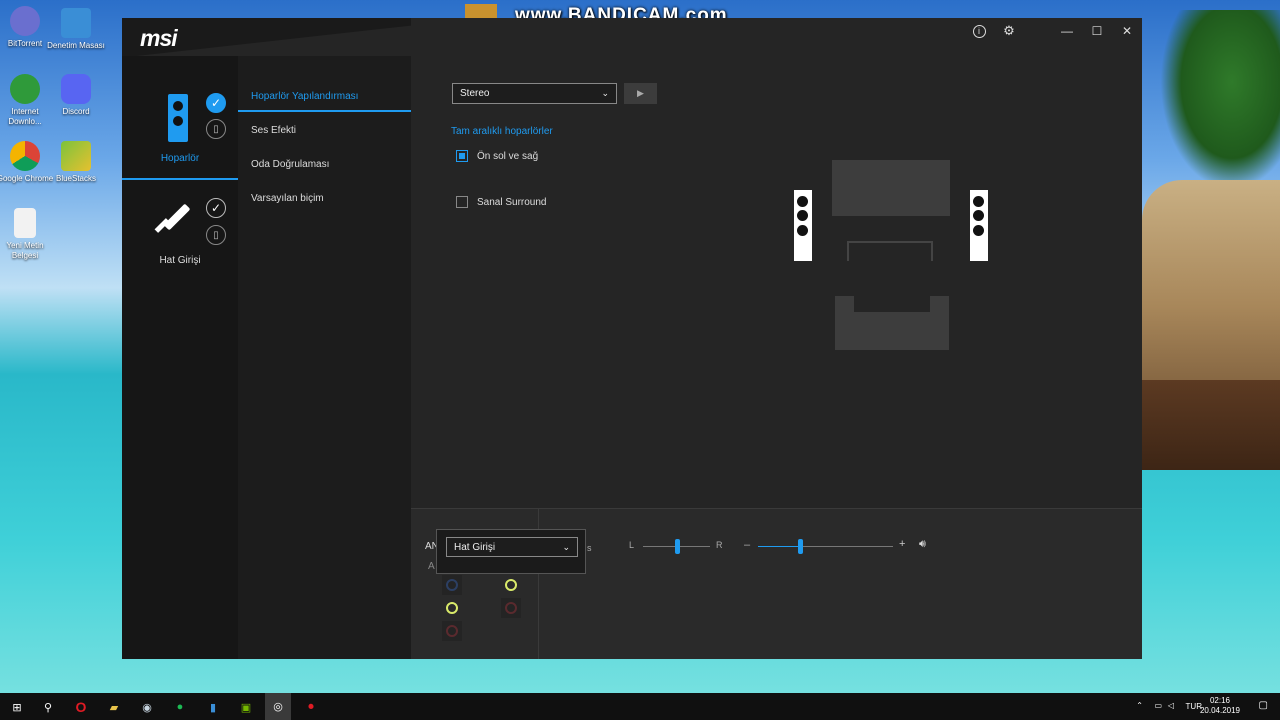  I want to click on volume-icon: ◁, so click(1171, 705).